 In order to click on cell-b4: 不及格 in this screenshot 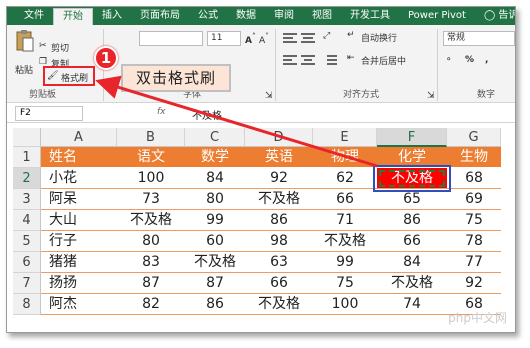, I will do `click(151, 220)`.